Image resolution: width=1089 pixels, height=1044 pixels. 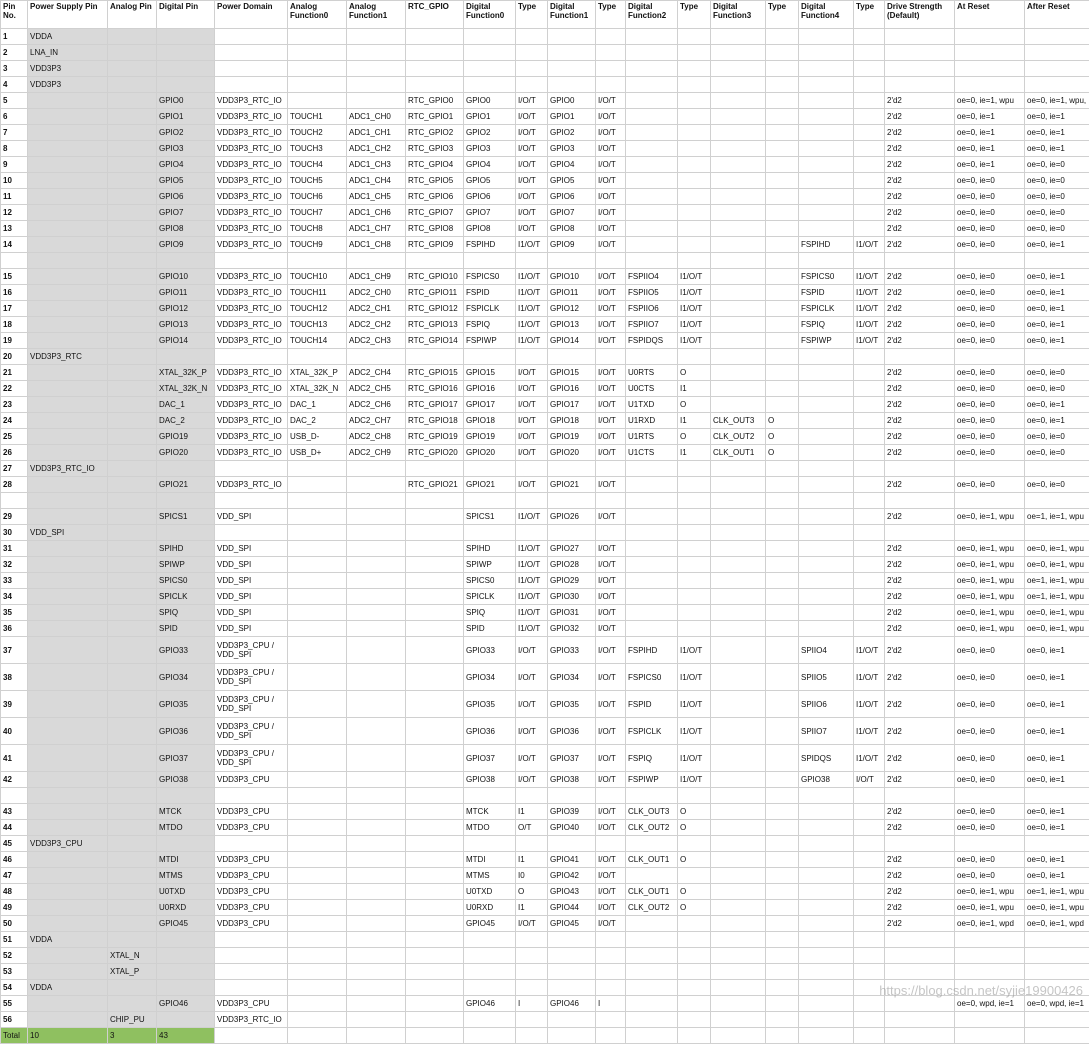 What do you see at coordinates (532, 828) in the screenshot?
I see `cell-type0: O/T` at bounding box center [532, 828].